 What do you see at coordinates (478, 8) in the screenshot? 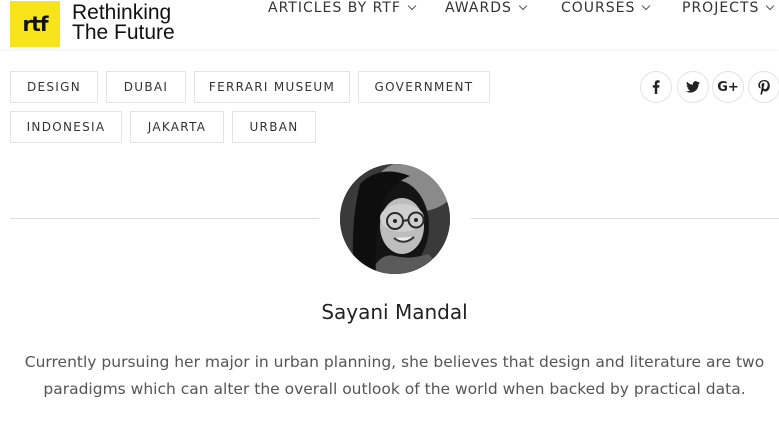
I see `nav-label: AWARDS` at bounding box center [478, 8].